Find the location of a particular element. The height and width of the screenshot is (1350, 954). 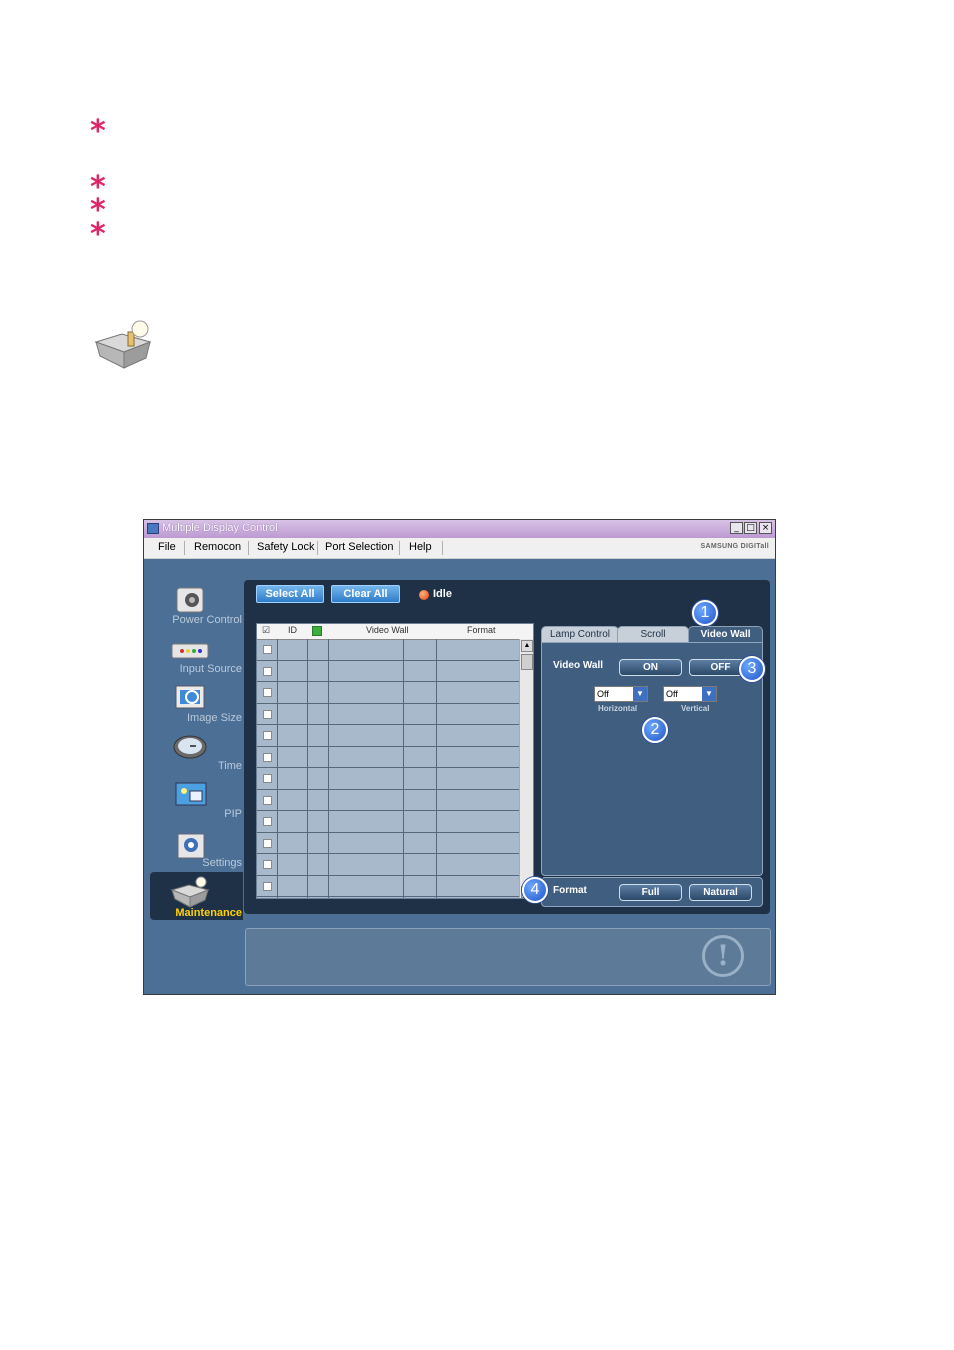

callout-2: 2 is located at coordinates (655, 730).